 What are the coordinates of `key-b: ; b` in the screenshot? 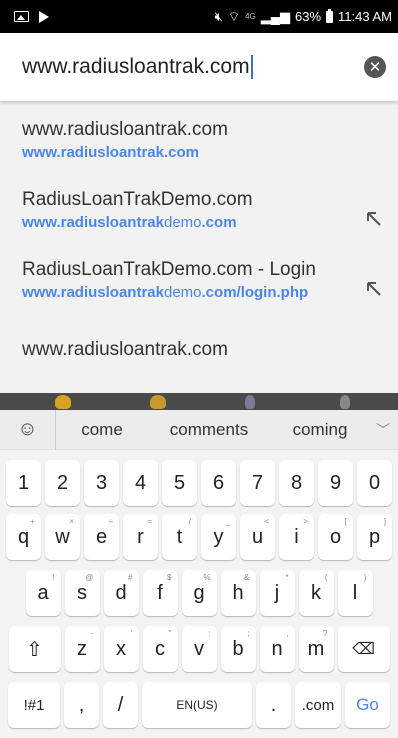 It's located at (238, 649).